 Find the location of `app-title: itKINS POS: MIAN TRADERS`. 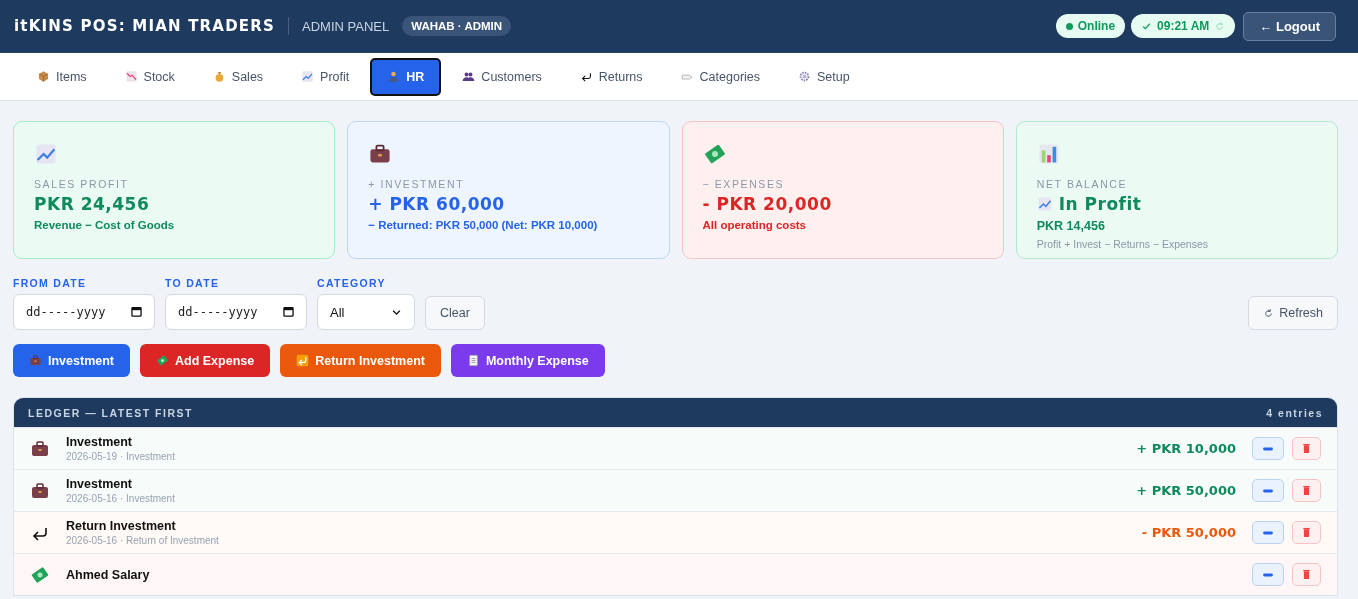

app-title: itKINS POS: MIAN TRADERS is located at coordinates (151, 26).